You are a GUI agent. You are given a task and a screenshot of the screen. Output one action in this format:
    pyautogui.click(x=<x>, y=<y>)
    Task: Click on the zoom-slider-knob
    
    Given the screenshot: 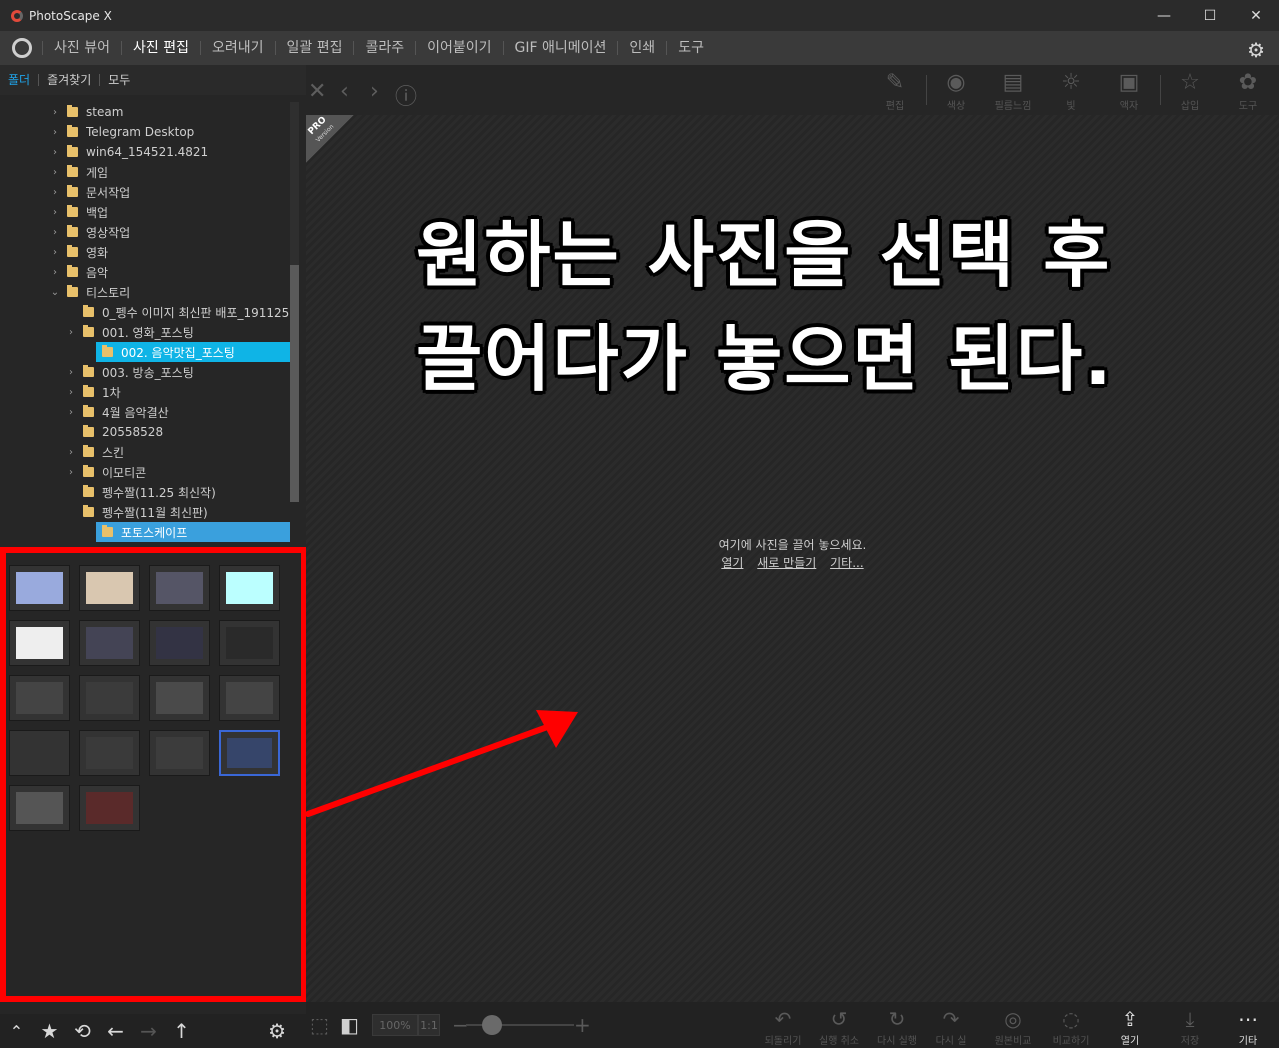 What is the action you would take?
    pyautogui.click(x=492, y=1025)
    